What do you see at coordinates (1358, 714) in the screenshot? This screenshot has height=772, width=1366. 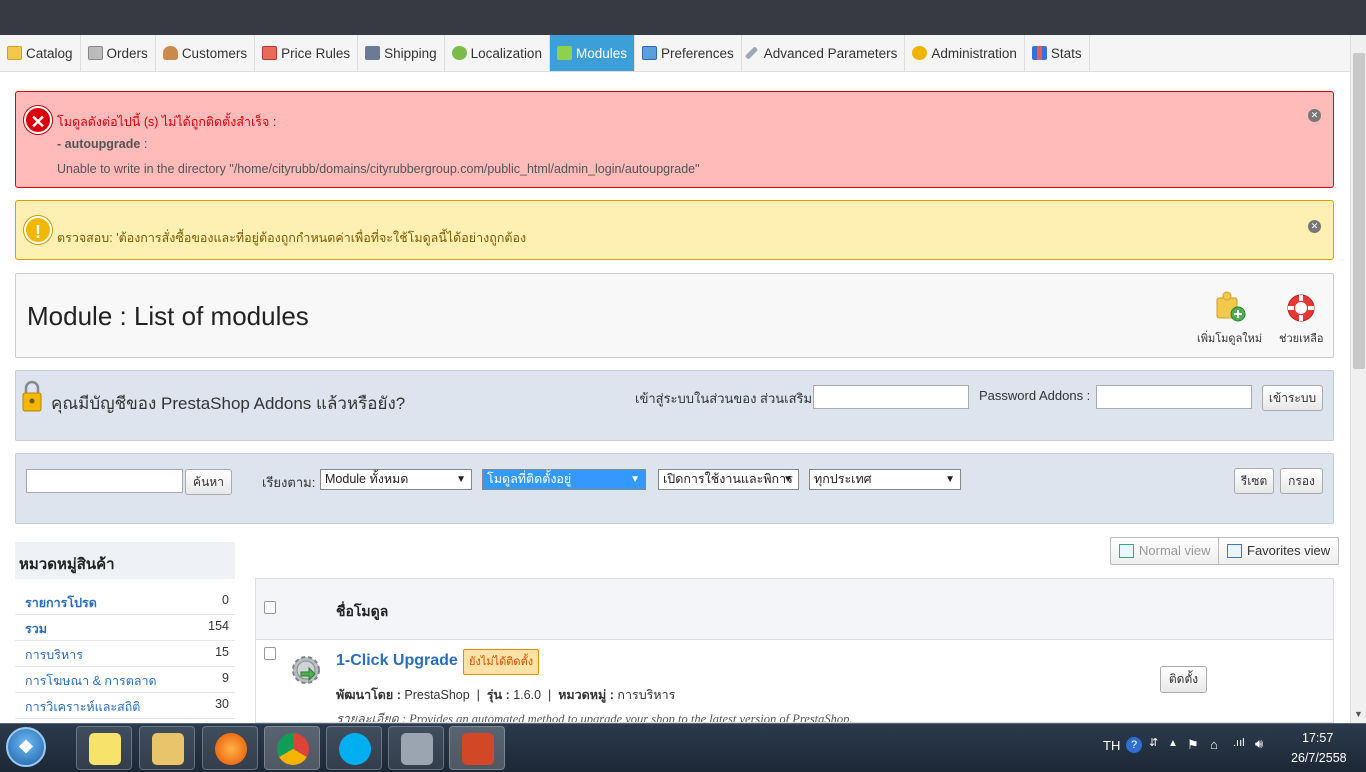 I see `scroll-down-arrow-icon: ▼` at bounding box center [1358, 714].